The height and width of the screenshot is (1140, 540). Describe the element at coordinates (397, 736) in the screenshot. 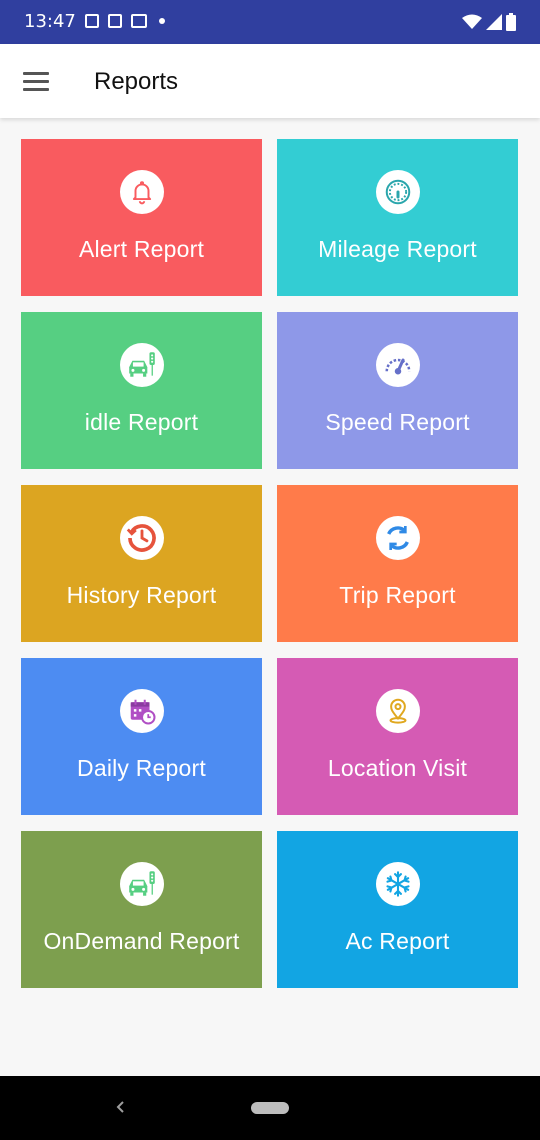

I see `tile-location-visit: Location Visit` at that location.